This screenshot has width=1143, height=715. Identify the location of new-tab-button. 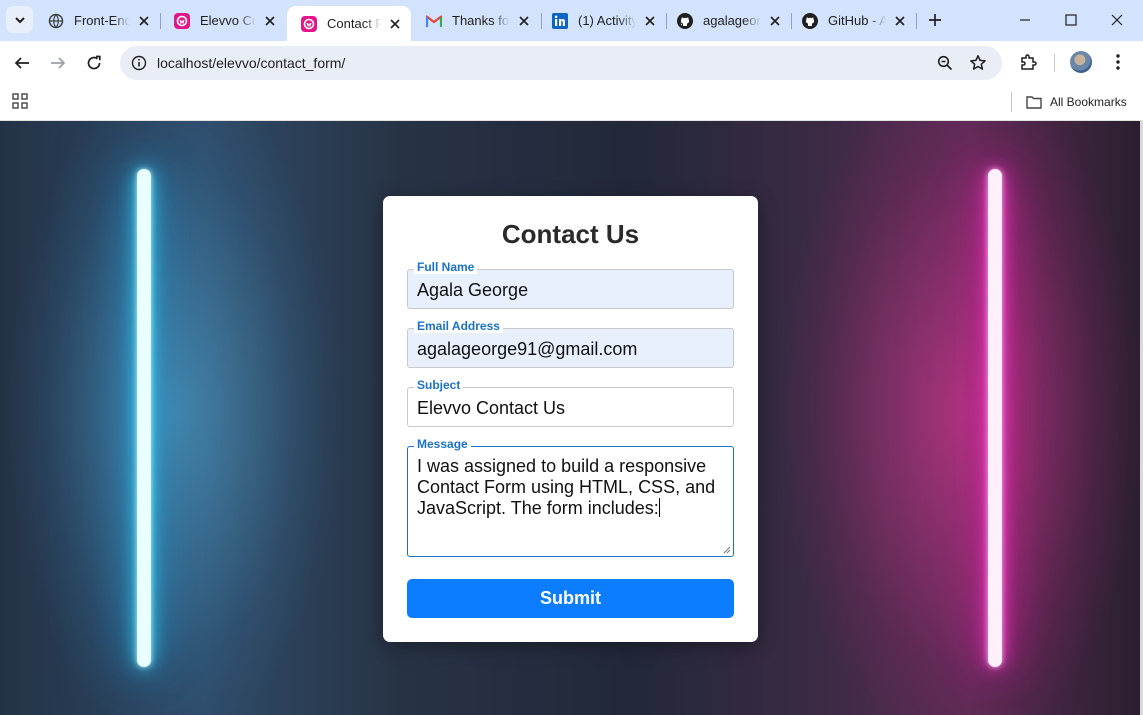
(935, 20).